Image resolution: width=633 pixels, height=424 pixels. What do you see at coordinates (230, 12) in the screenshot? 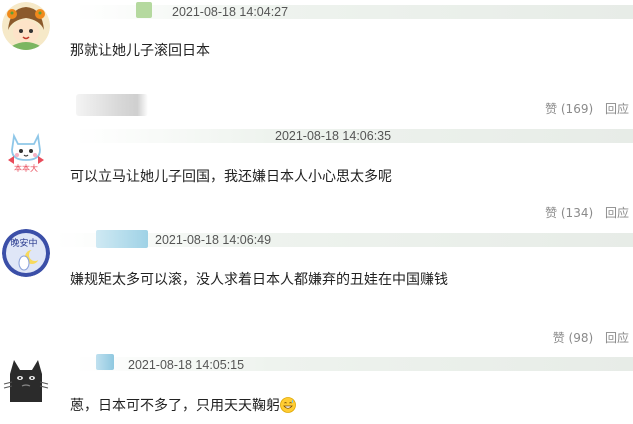
I see `comment-timestamp: 2021-08-18 14:04:27` at bounding box center [230, 12].